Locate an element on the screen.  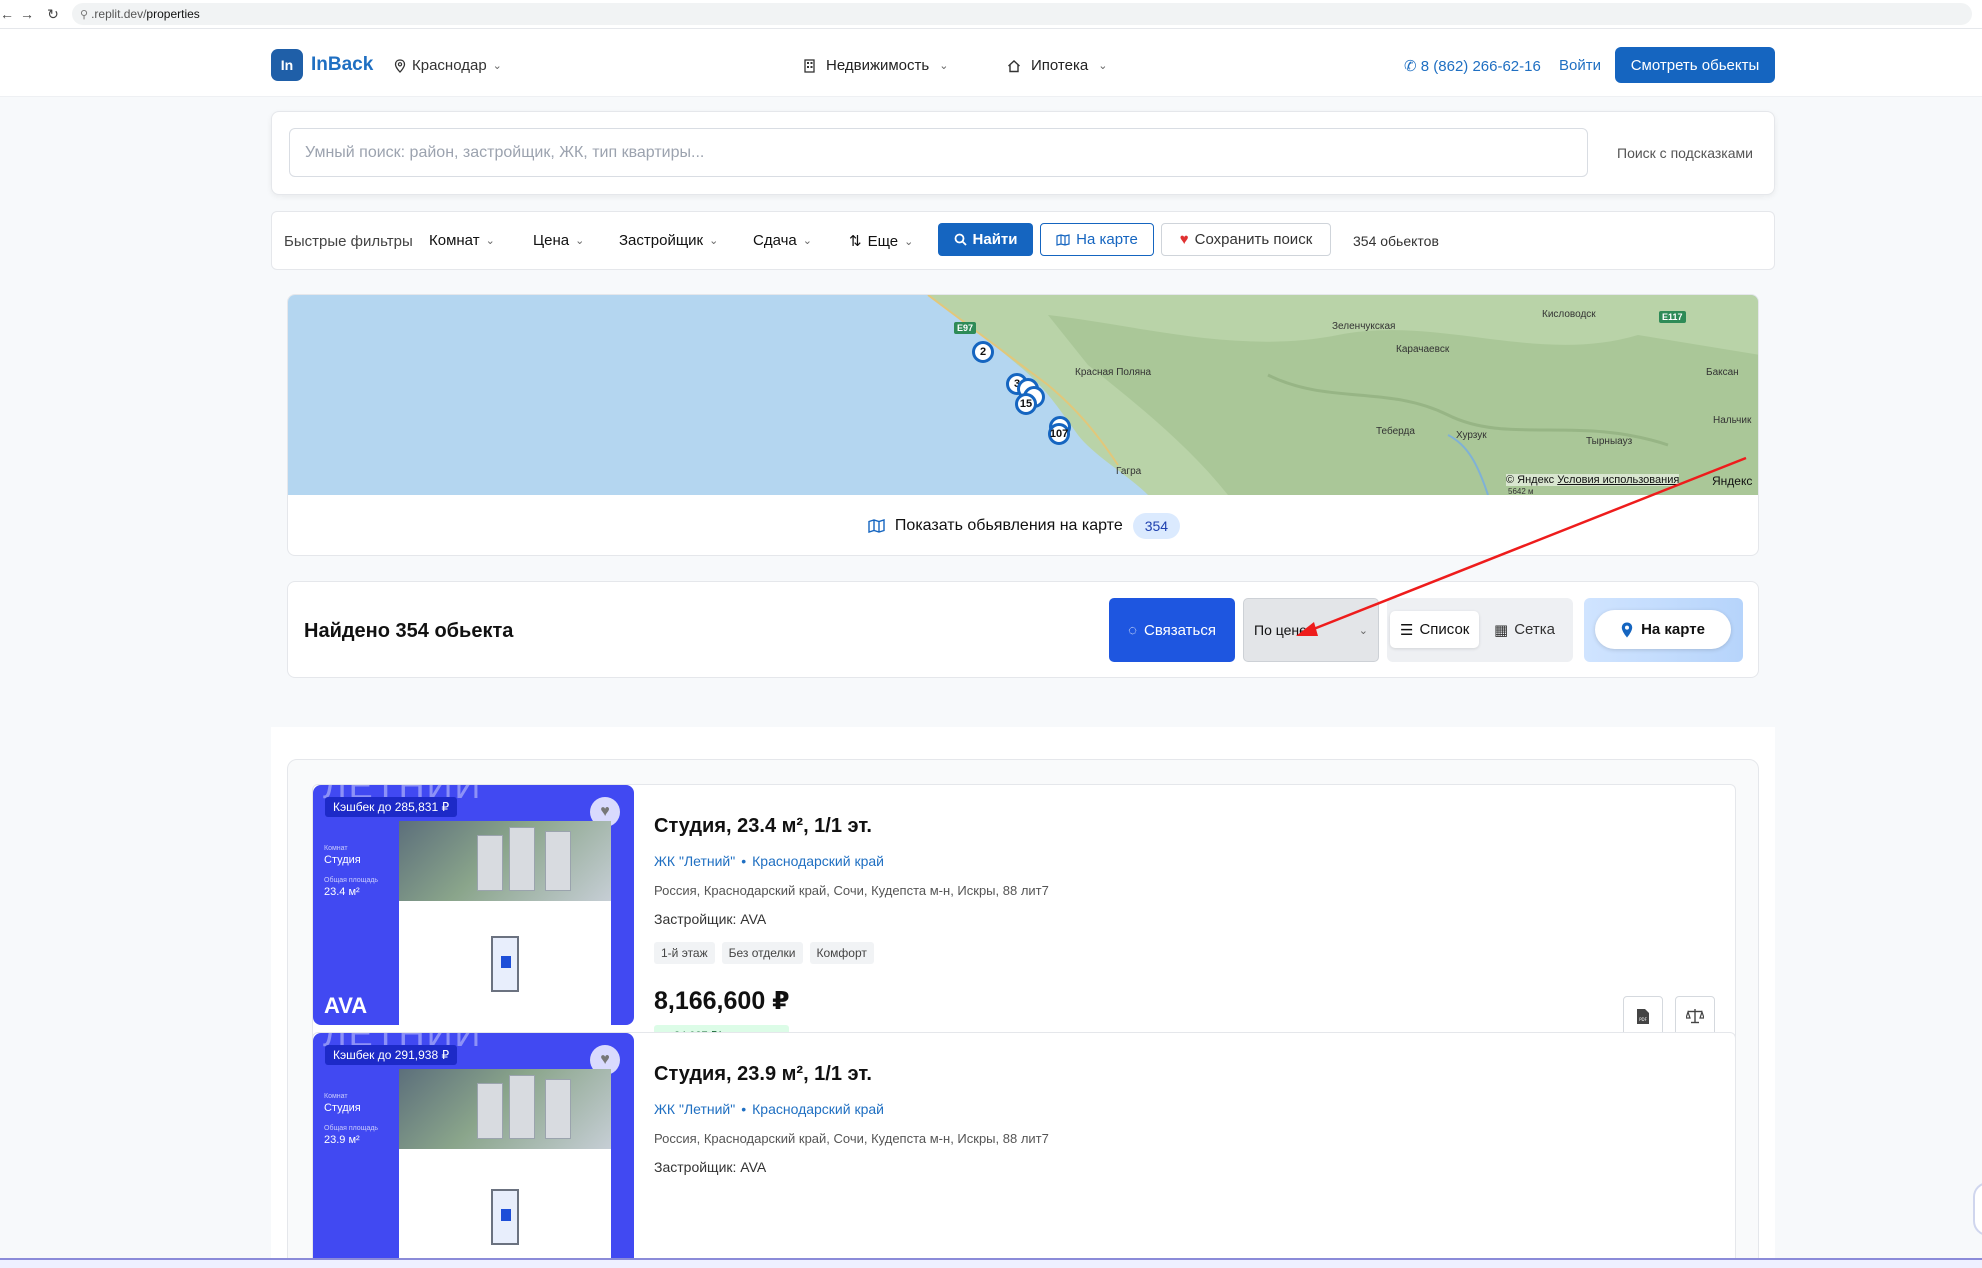
image-area-value: 23.9 м² is located at coordinates (342, 1140).